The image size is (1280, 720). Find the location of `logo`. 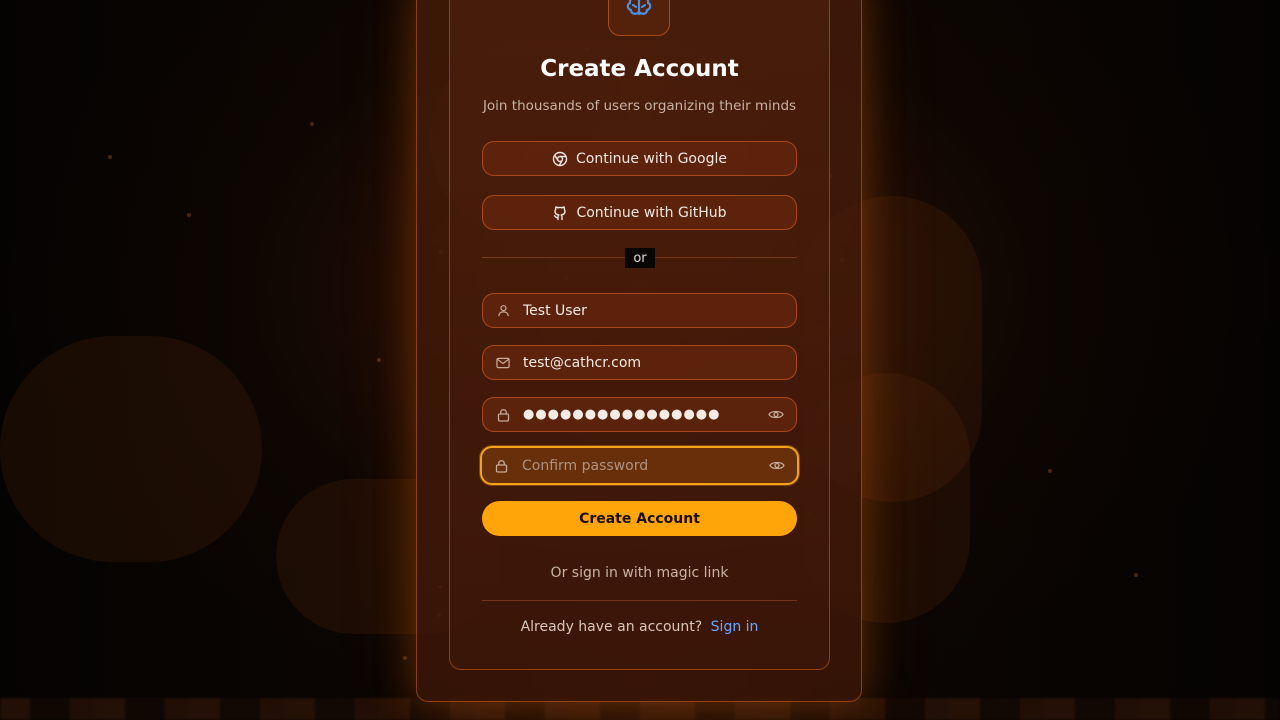

logo is located at coordinates (639, 18).